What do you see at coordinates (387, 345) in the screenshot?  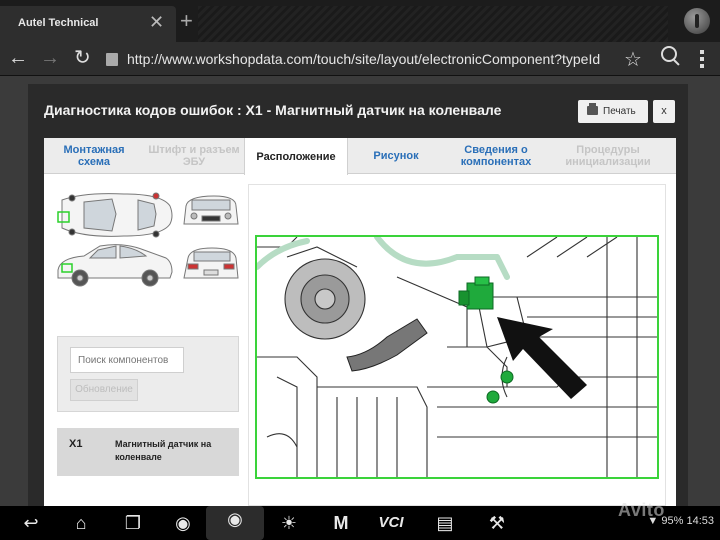 I see `hose` at bounding box center [387, 345].